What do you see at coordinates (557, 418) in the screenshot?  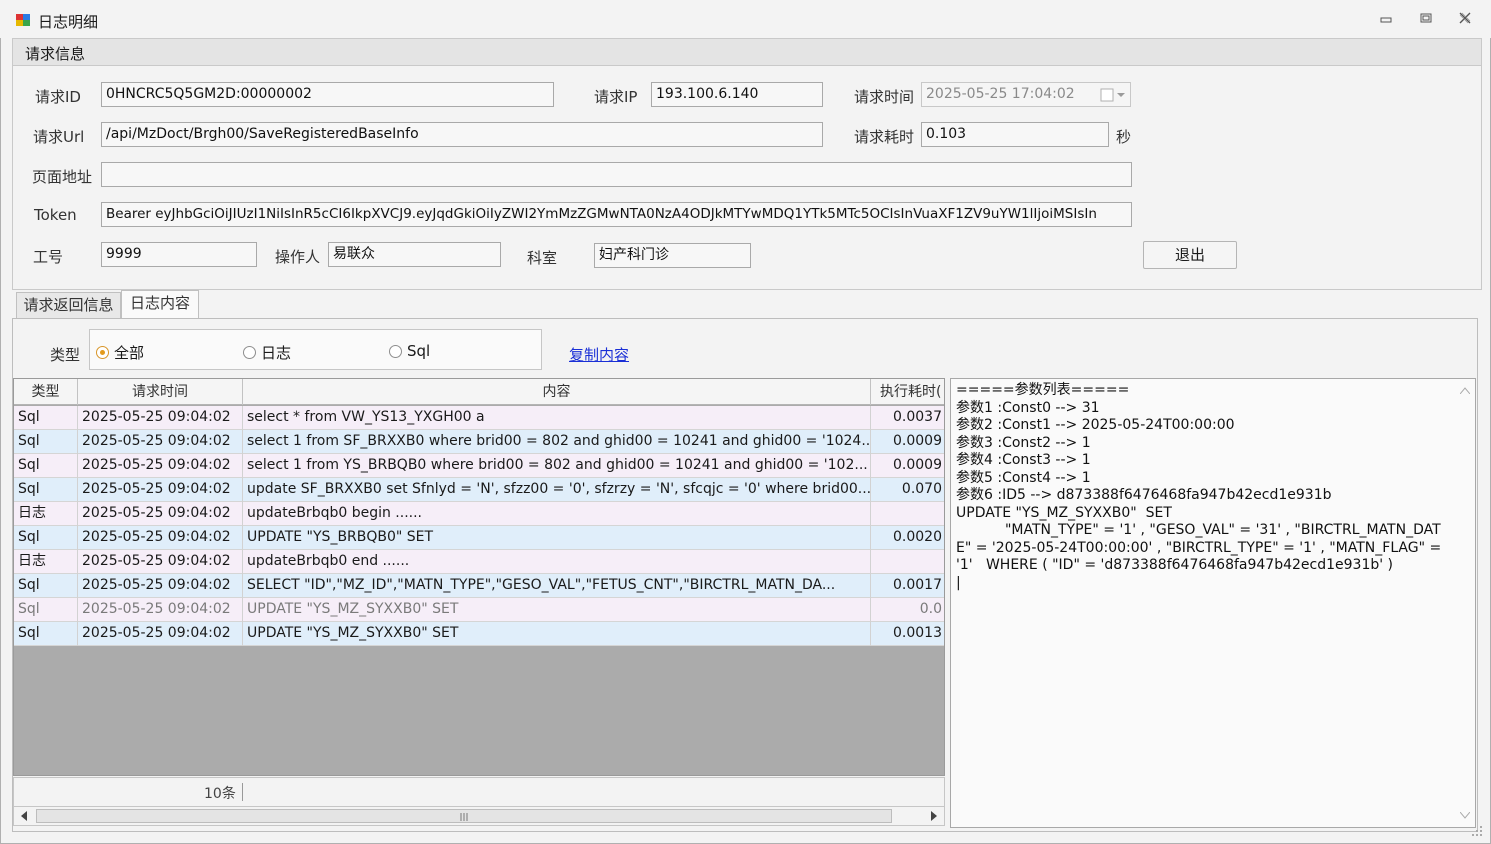 I see `cell-content: select * from VW_YS13_YXGH00 a` at bounding box center [557, 418].